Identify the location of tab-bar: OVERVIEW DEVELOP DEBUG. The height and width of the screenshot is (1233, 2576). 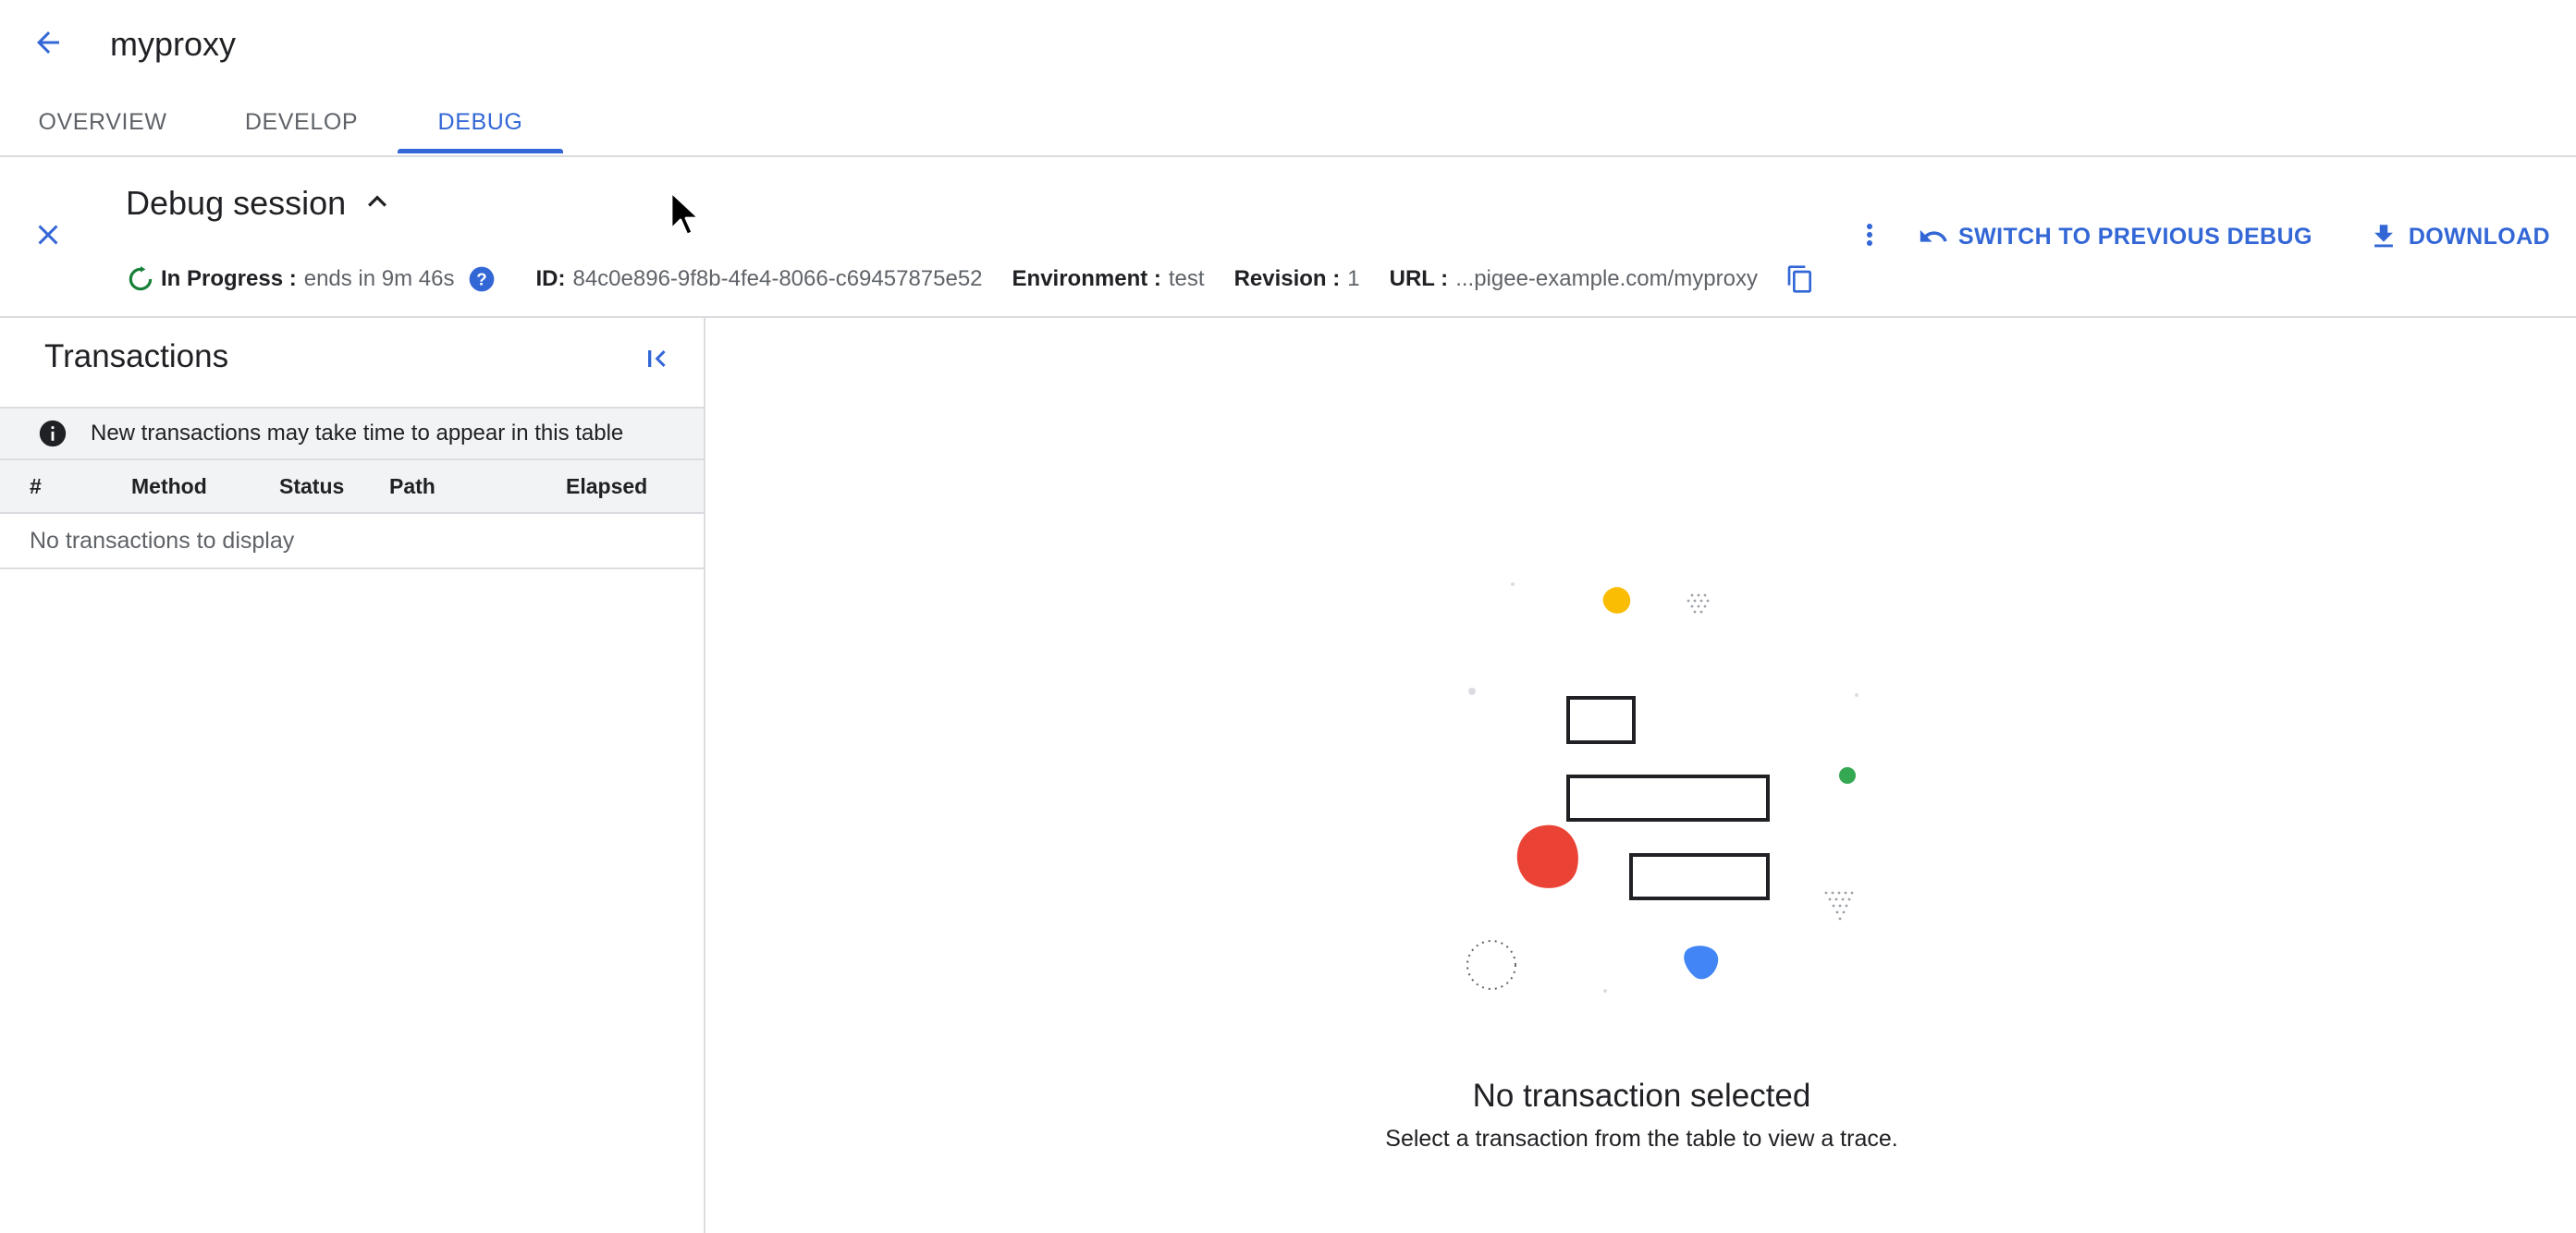
(1288, 122).